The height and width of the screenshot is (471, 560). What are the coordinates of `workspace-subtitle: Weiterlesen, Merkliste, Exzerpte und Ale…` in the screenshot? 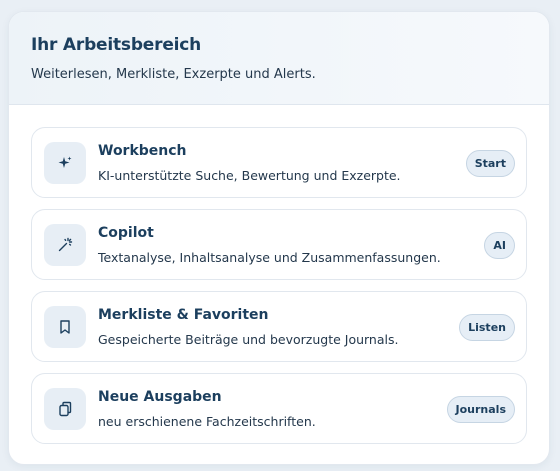 It's located at (173, 74).